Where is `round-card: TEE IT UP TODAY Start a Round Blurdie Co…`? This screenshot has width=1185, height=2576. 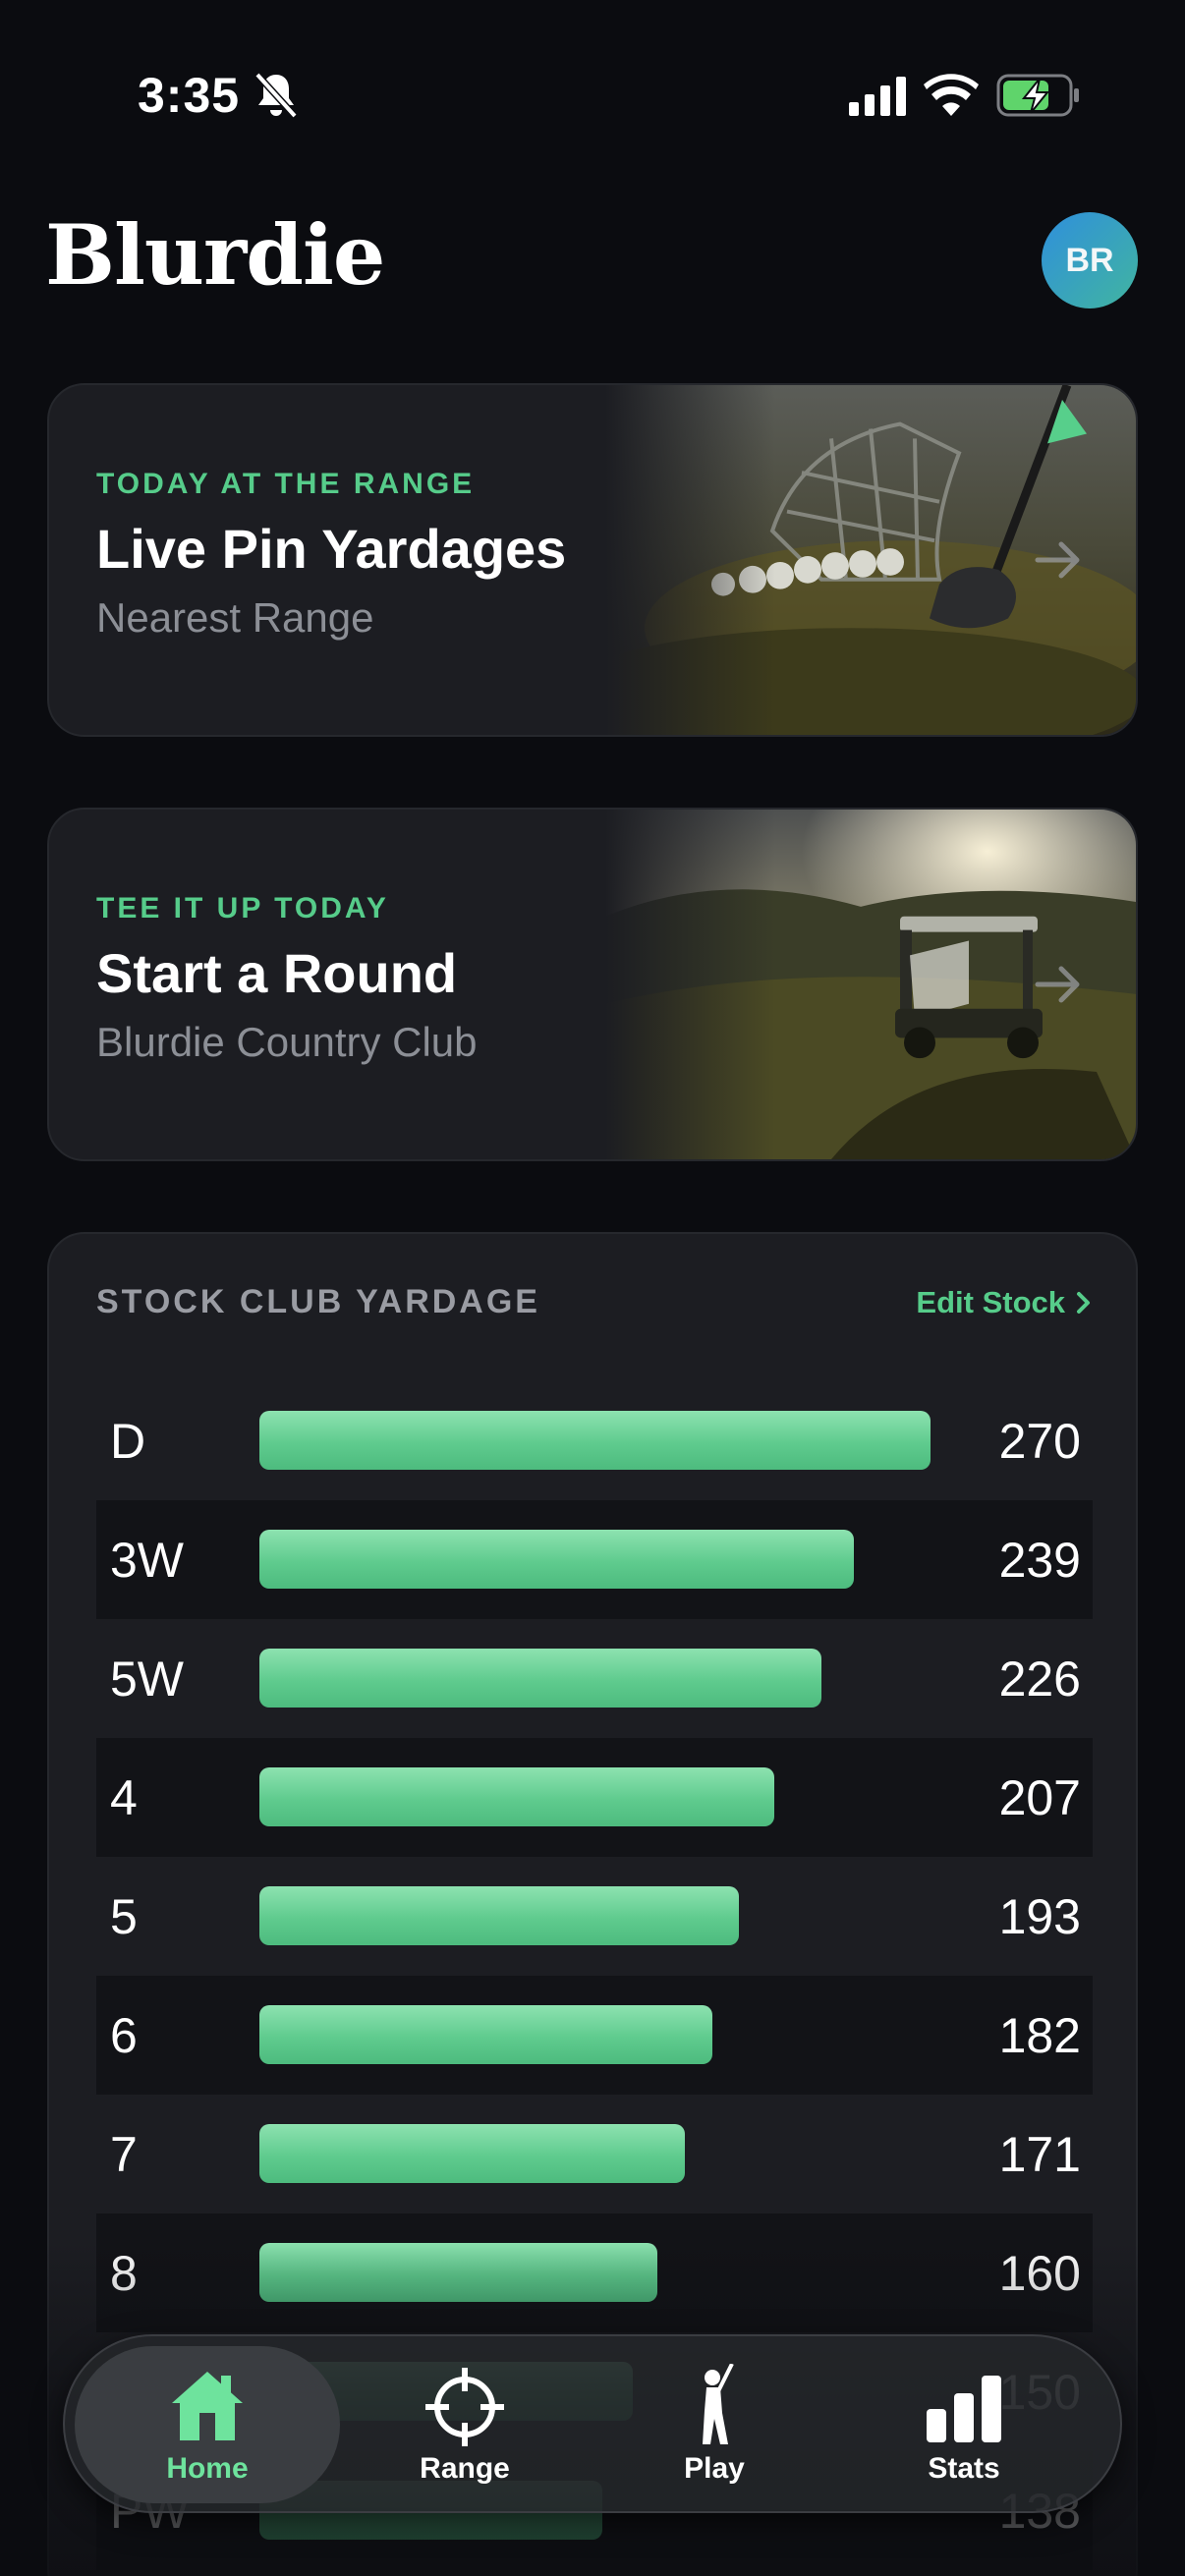
round-card: TEE IT UP TODAY Start a Round Blurdie Co… is located at coordinates (592, 984).